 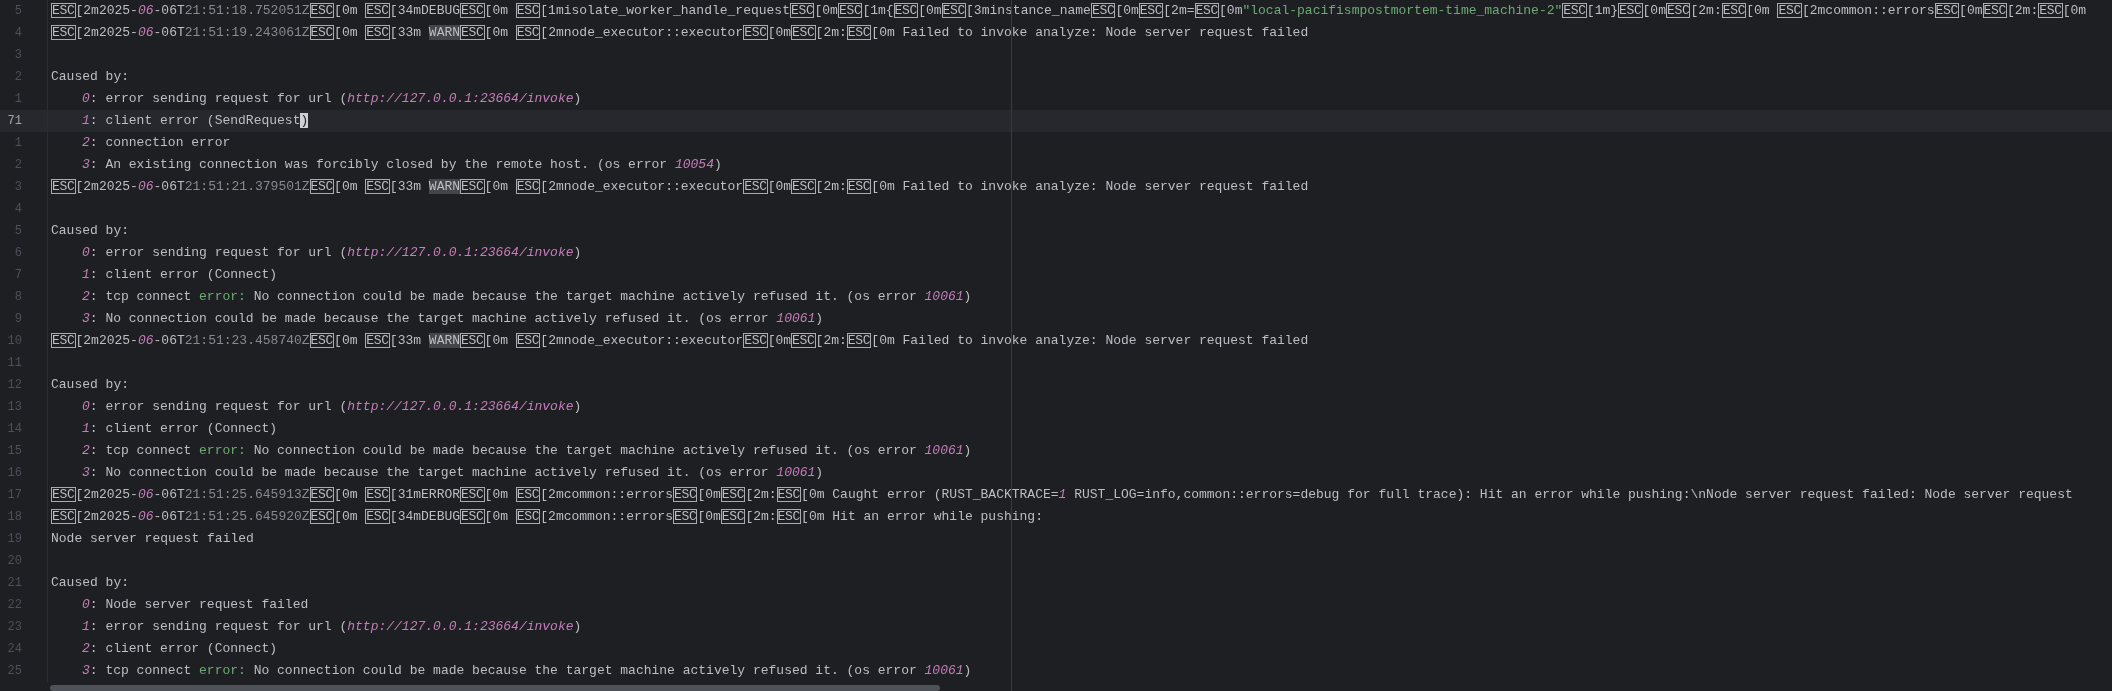 What do you see at coordinates (680, 341) in the screenshot?
I see `code-line: ESC[2m2025-06-06T21:51:23.458740ZESC[0m ESC[33m WARN ESC[0m ESC[2mnode_executor::executor ESC[0mESC[2m:ESC[0m Failed to invoke analyze: Node server request failed` at bounding box center [680, 341].